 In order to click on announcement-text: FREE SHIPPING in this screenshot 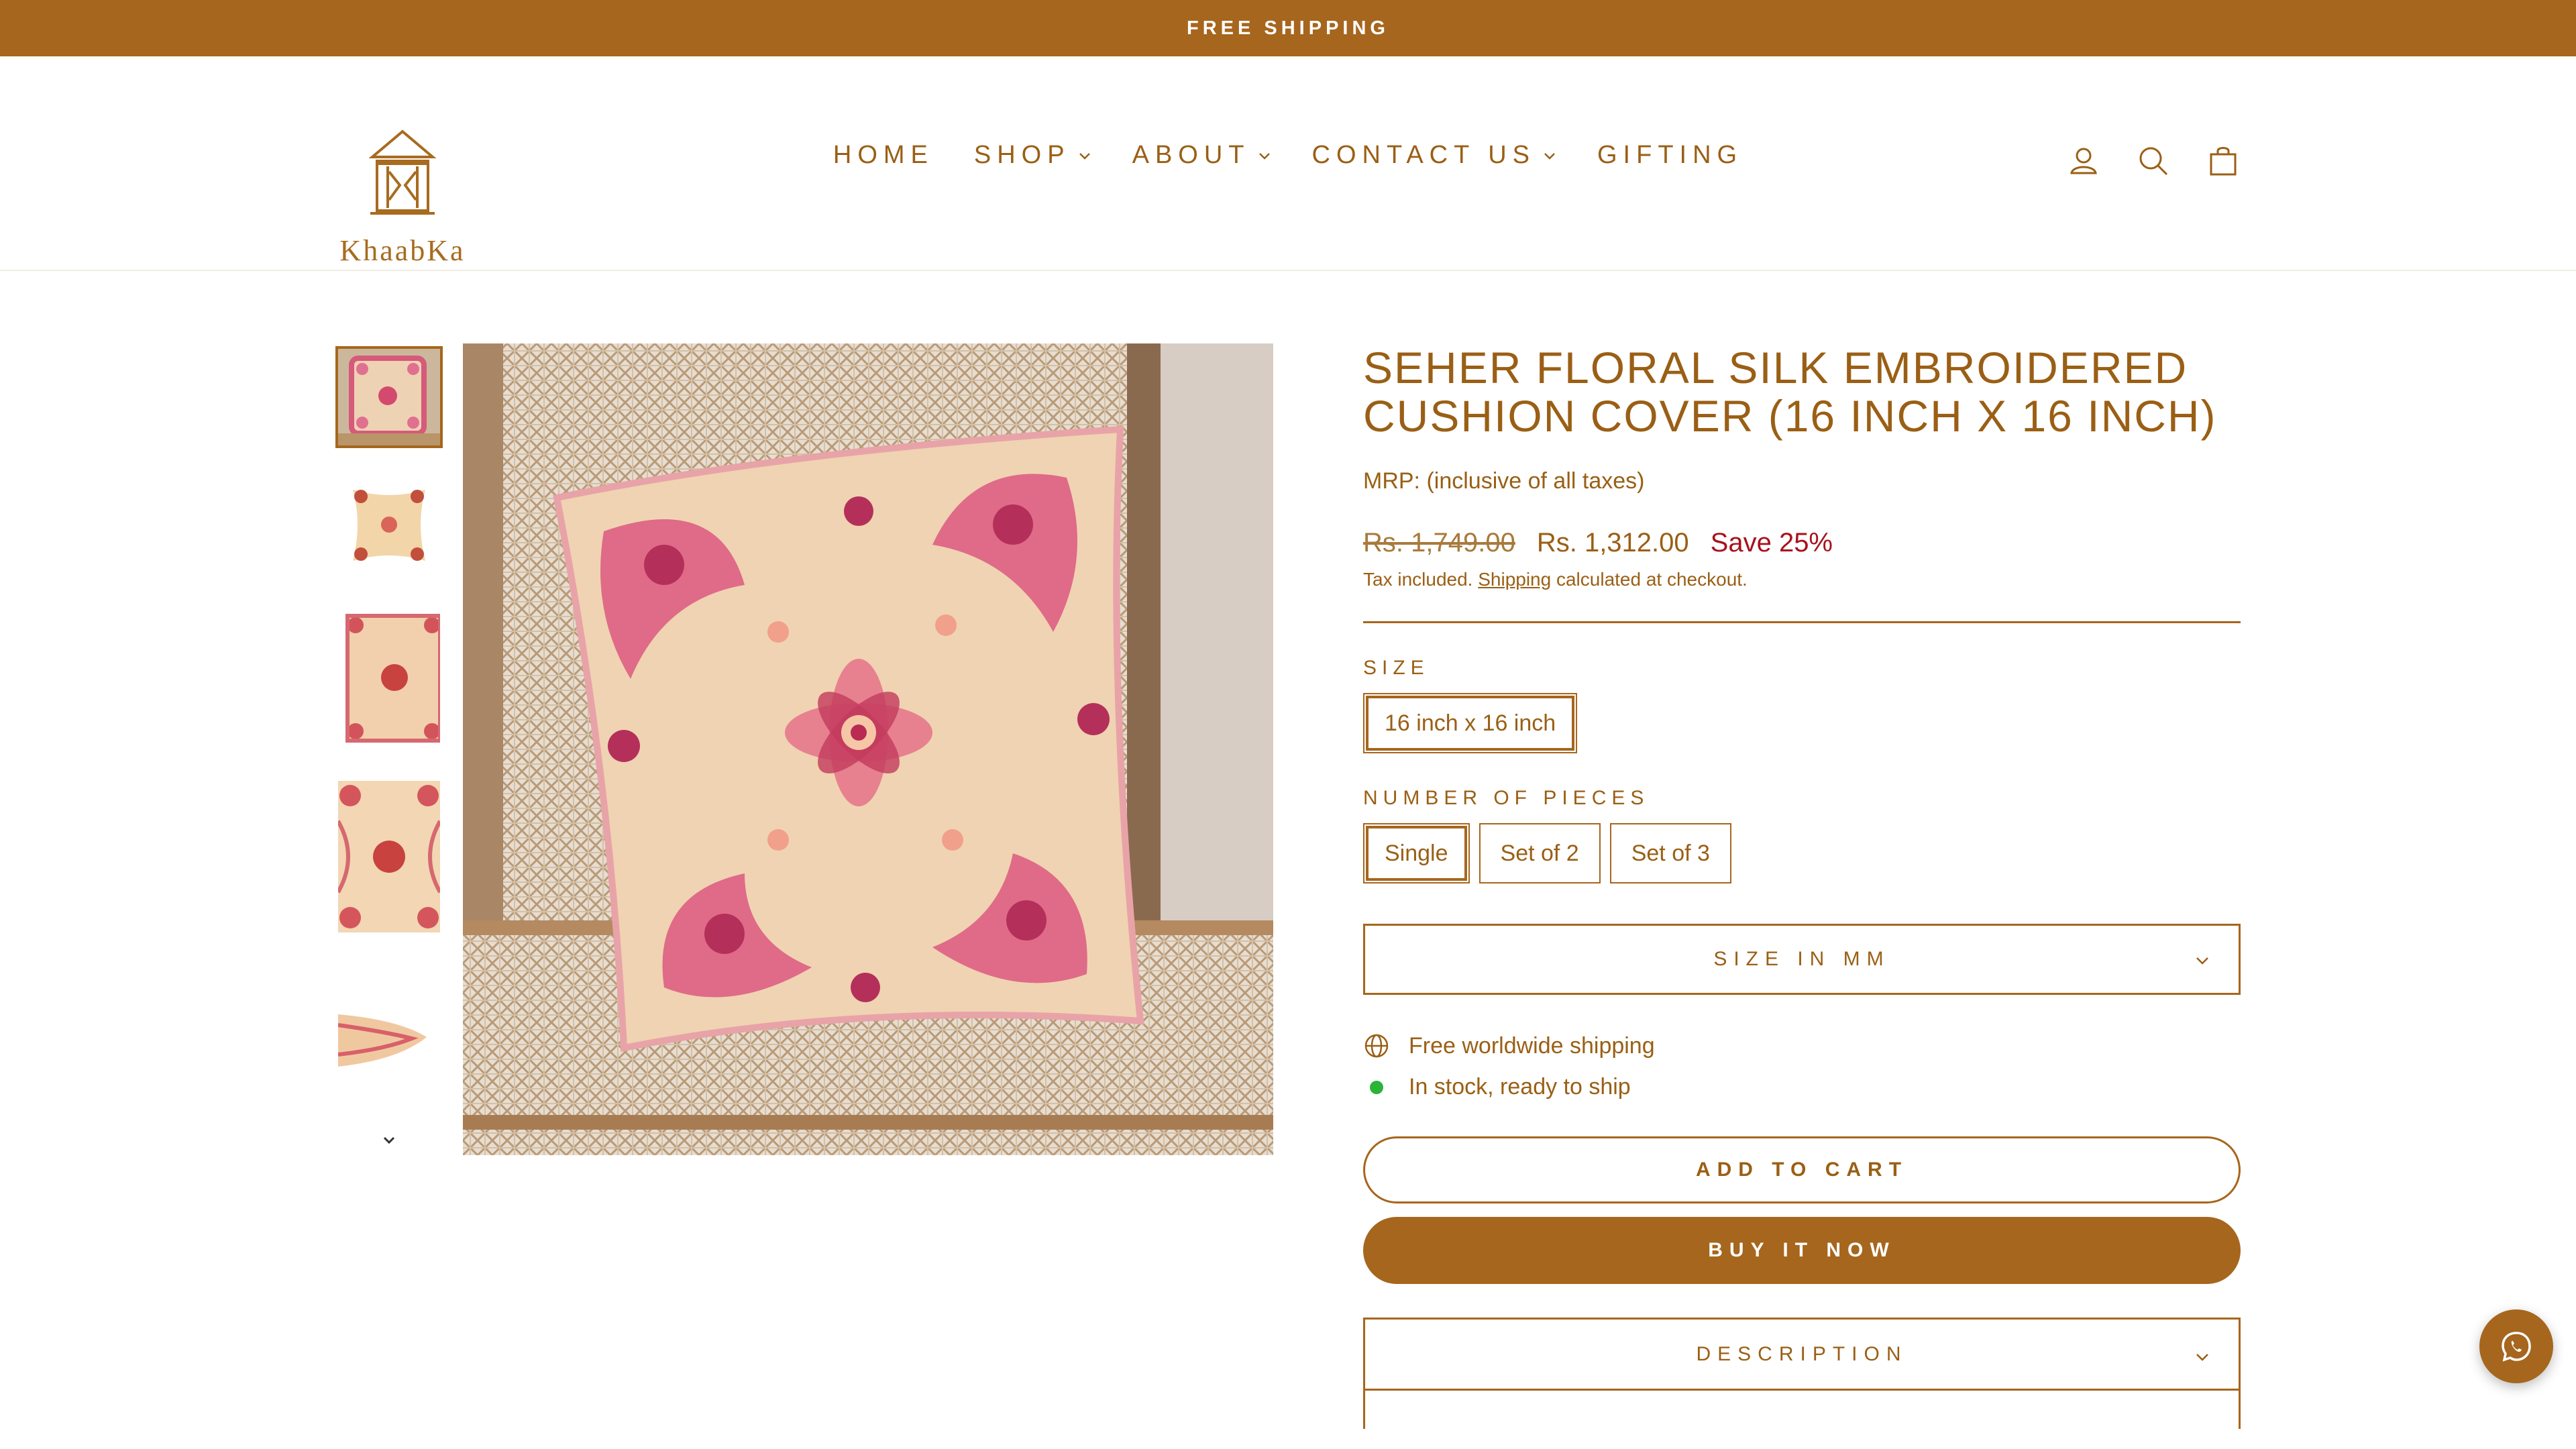, I will do `click(1288, 28)`.